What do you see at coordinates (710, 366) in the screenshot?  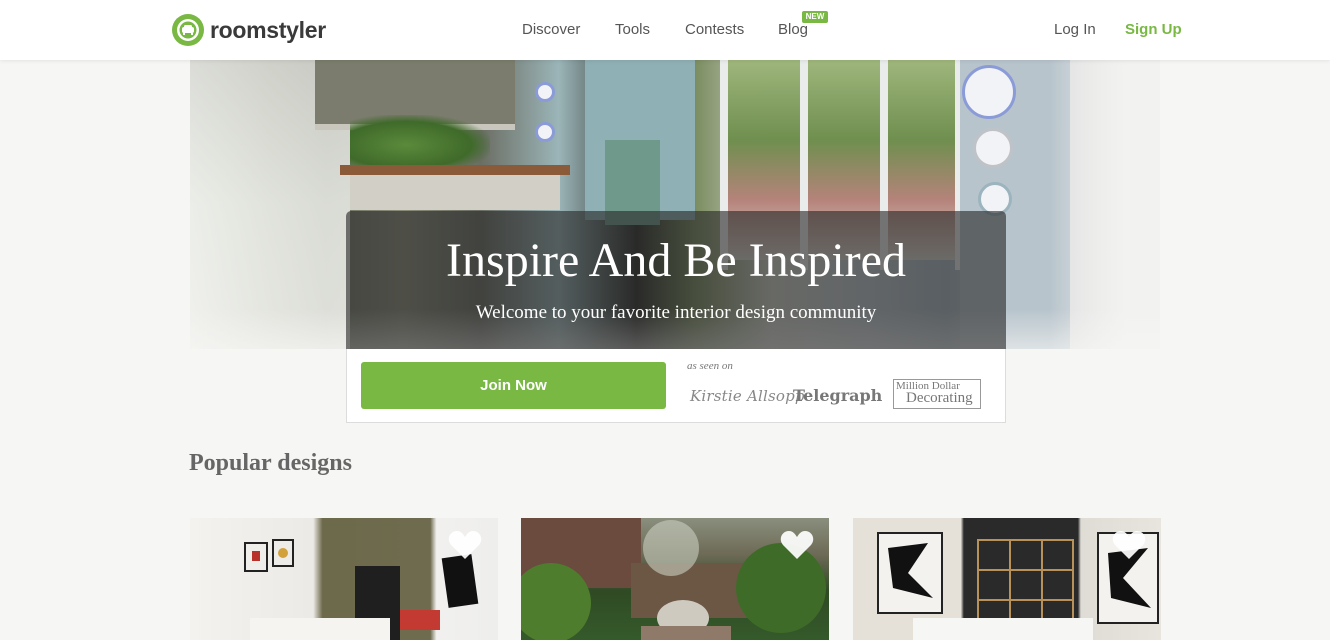 I see `as-seen-on-label: as seen on` at bounding box center [710, 366].